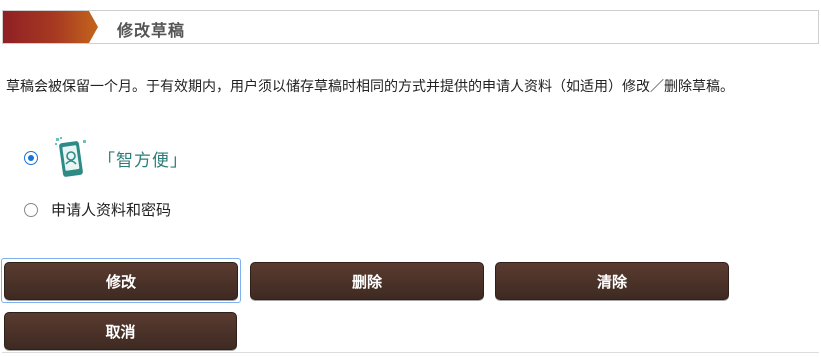 The width and height of the screenshot is (821, 357). Describe the element at coordinates (143, 160) in the screenshot. I see `option-smart-label: 「智方便」` at that location.